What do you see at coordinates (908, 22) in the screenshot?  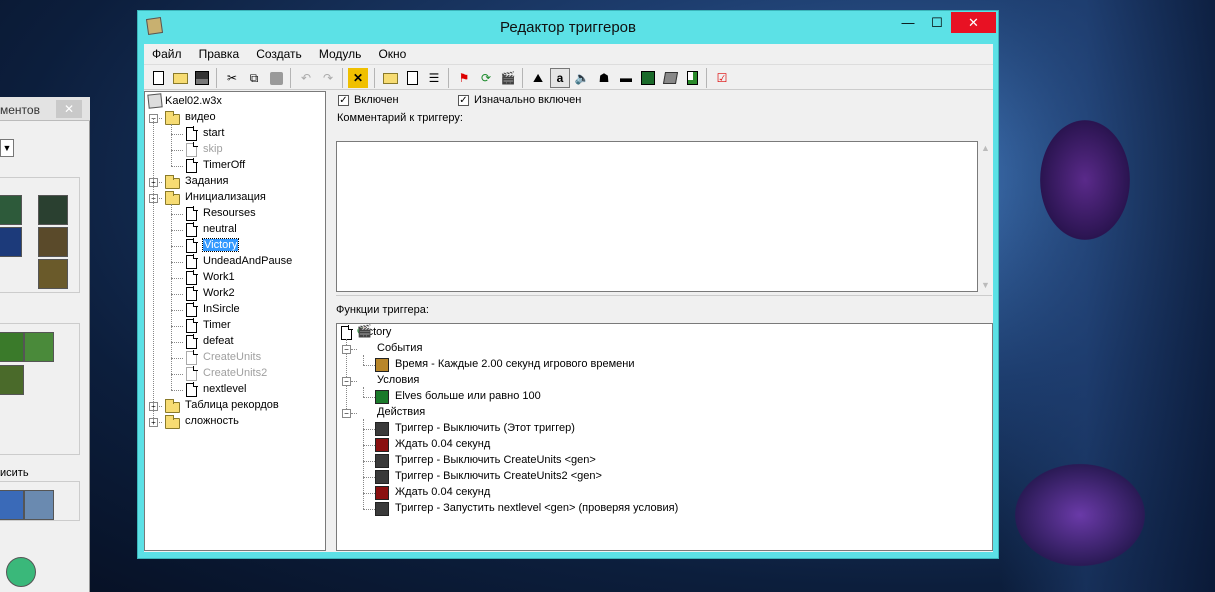 I see `minimize-button: —` at bounding box center [908, 22].